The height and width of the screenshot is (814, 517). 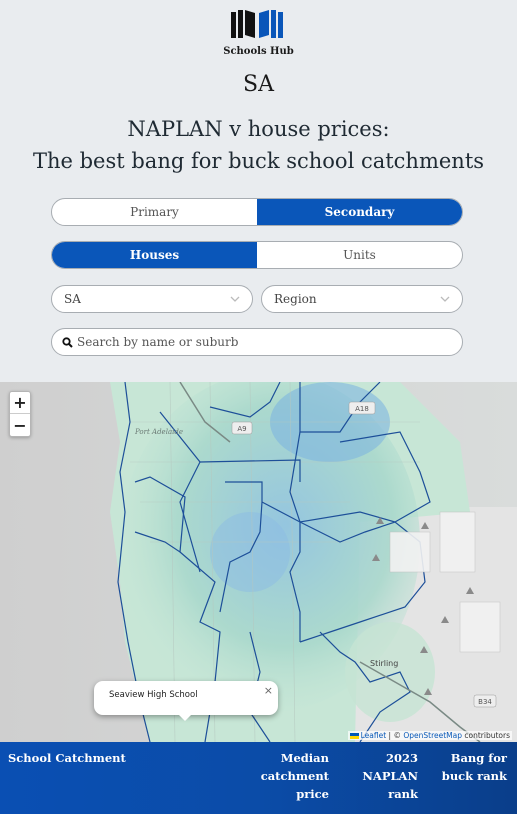 I want to click on ukraine-flag-icon, so click(x=354, y=736).